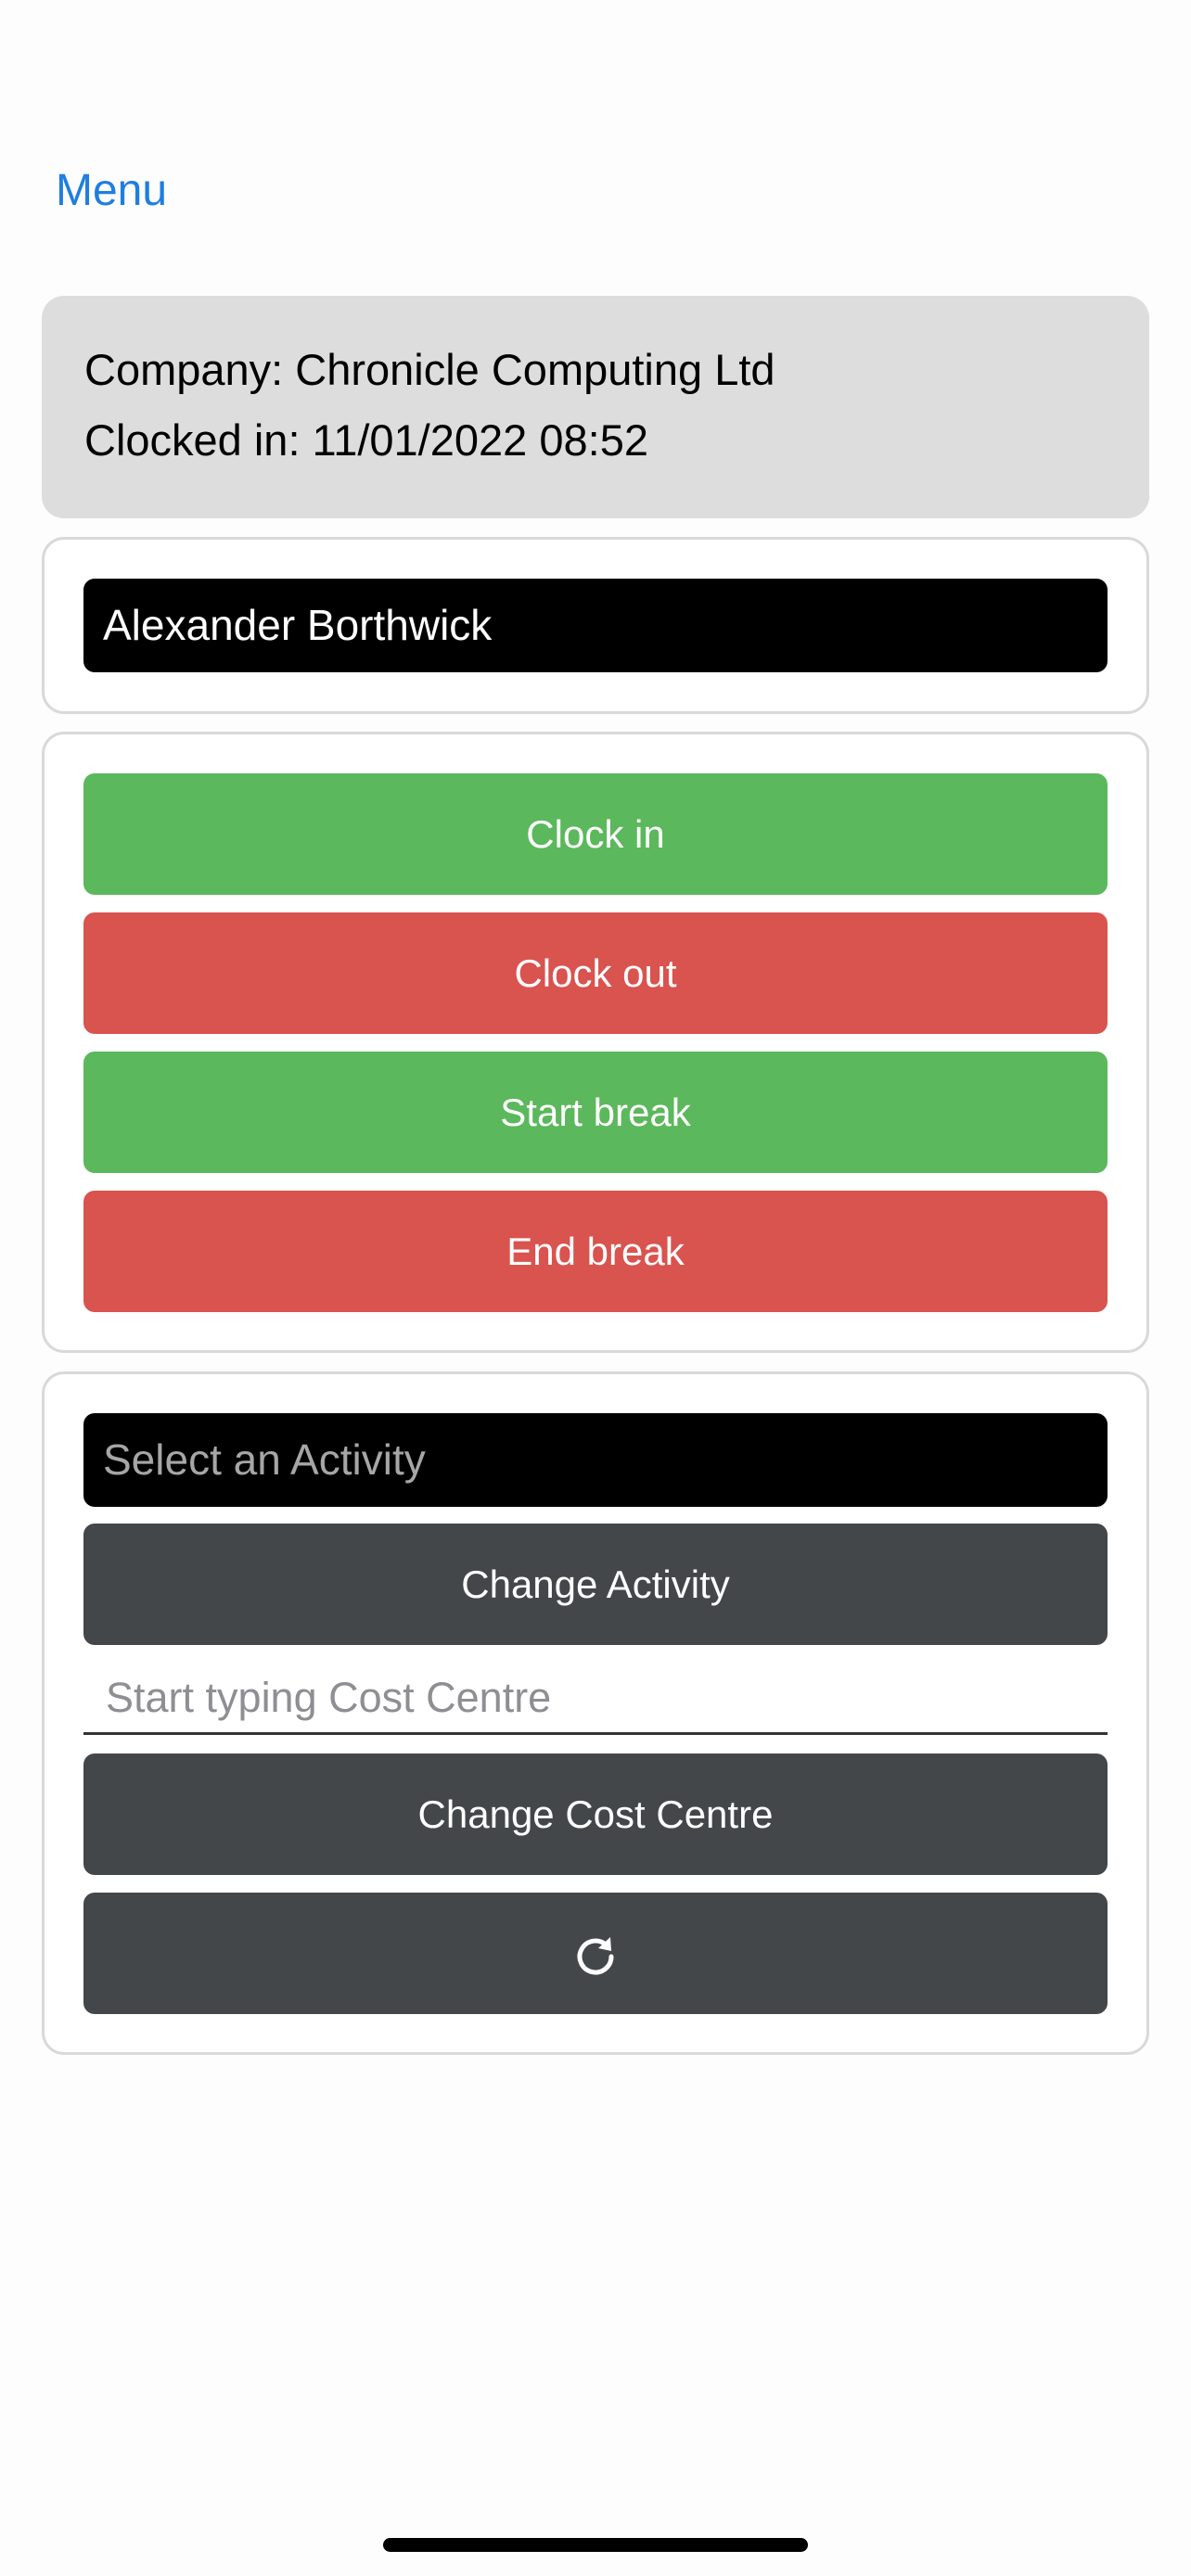  I want to click on change-activity-button: Change Activity, so click(595, 1585).